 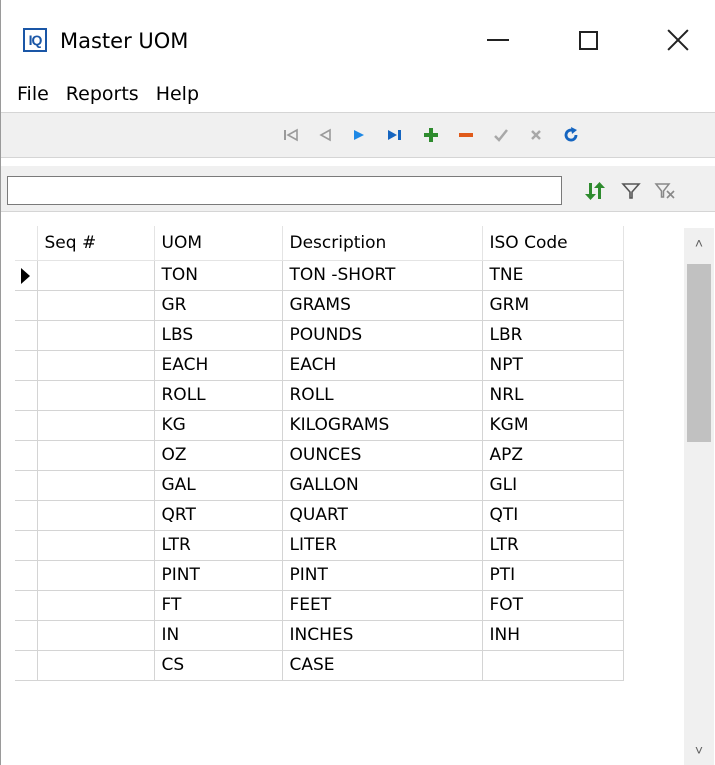 What do you see at coordinates (699, 750) in the screenshot?
I see `scroll-down-button: ˅` at bounding box center [699, 750].